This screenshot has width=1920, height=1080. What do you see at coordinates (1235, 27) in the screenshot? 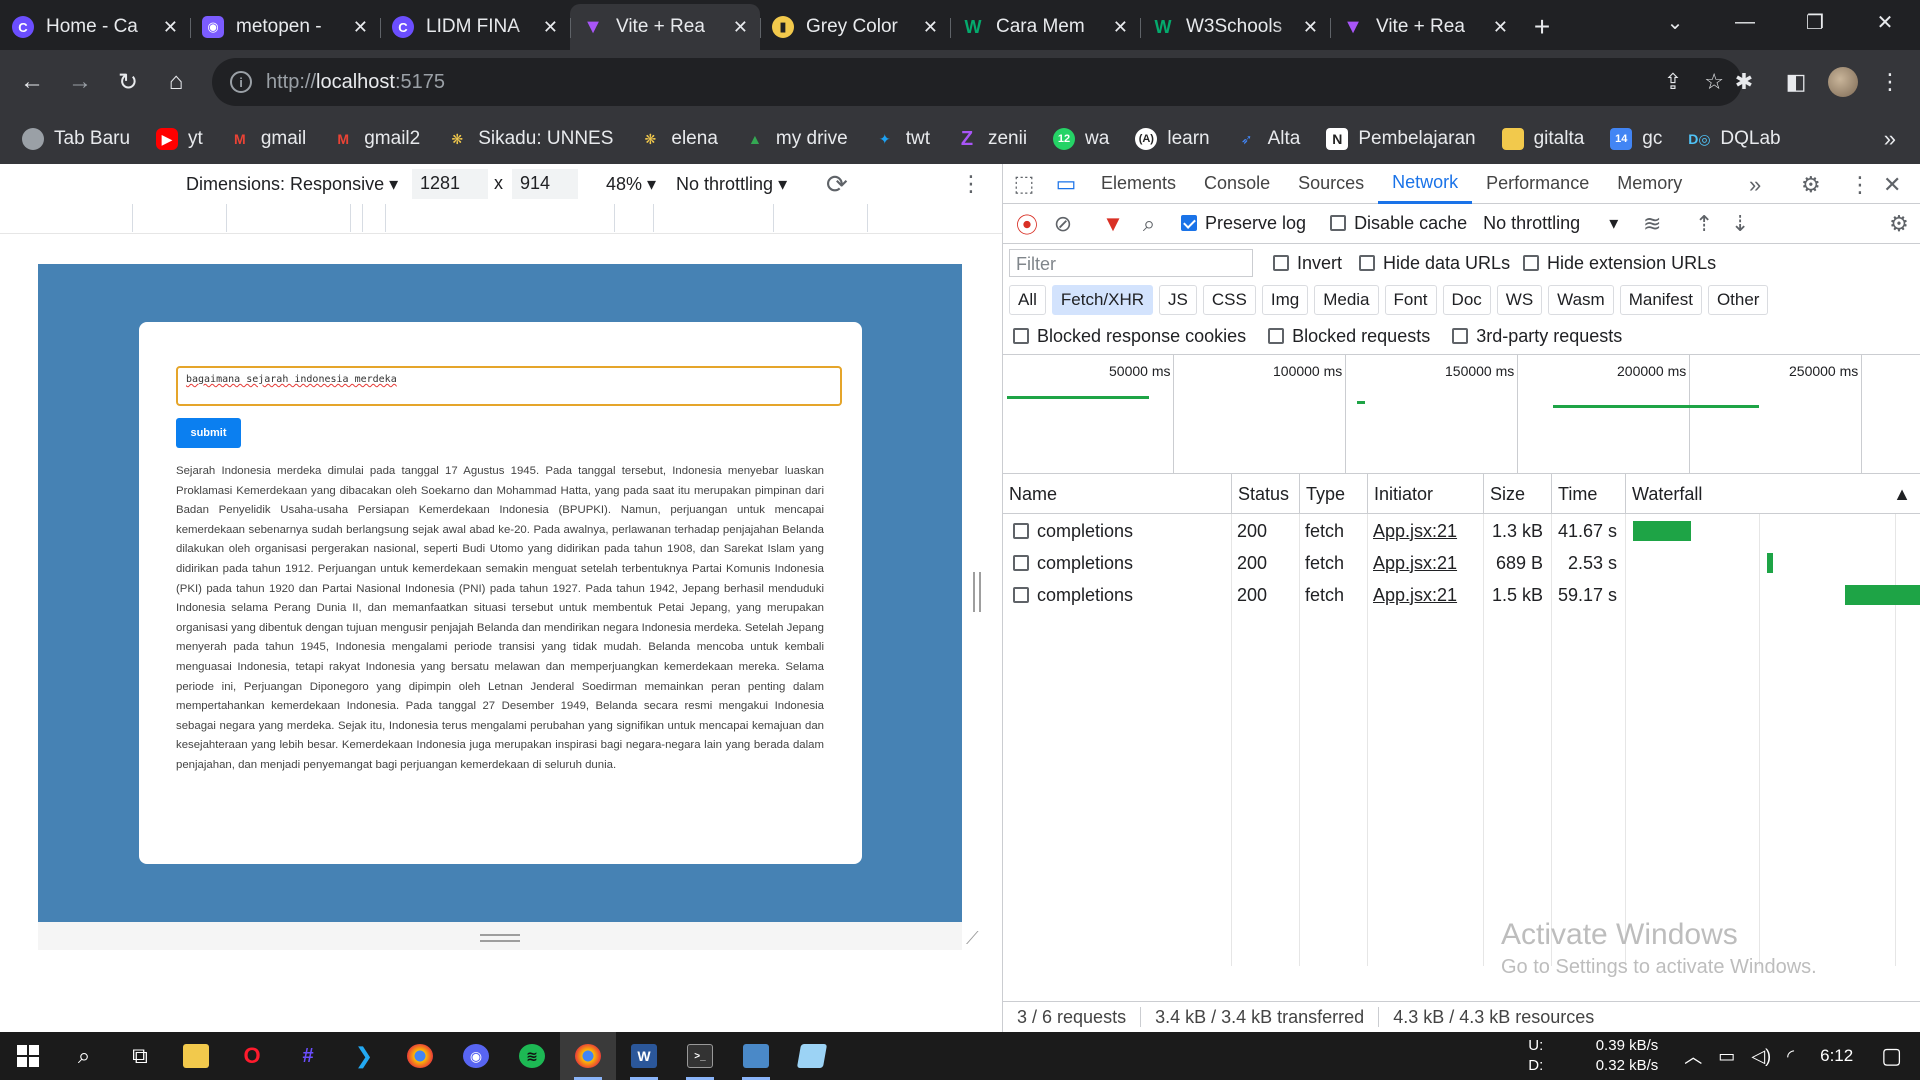
I see `browser-tab: W W3Schools ✕` at bounding box center [1235, 27].